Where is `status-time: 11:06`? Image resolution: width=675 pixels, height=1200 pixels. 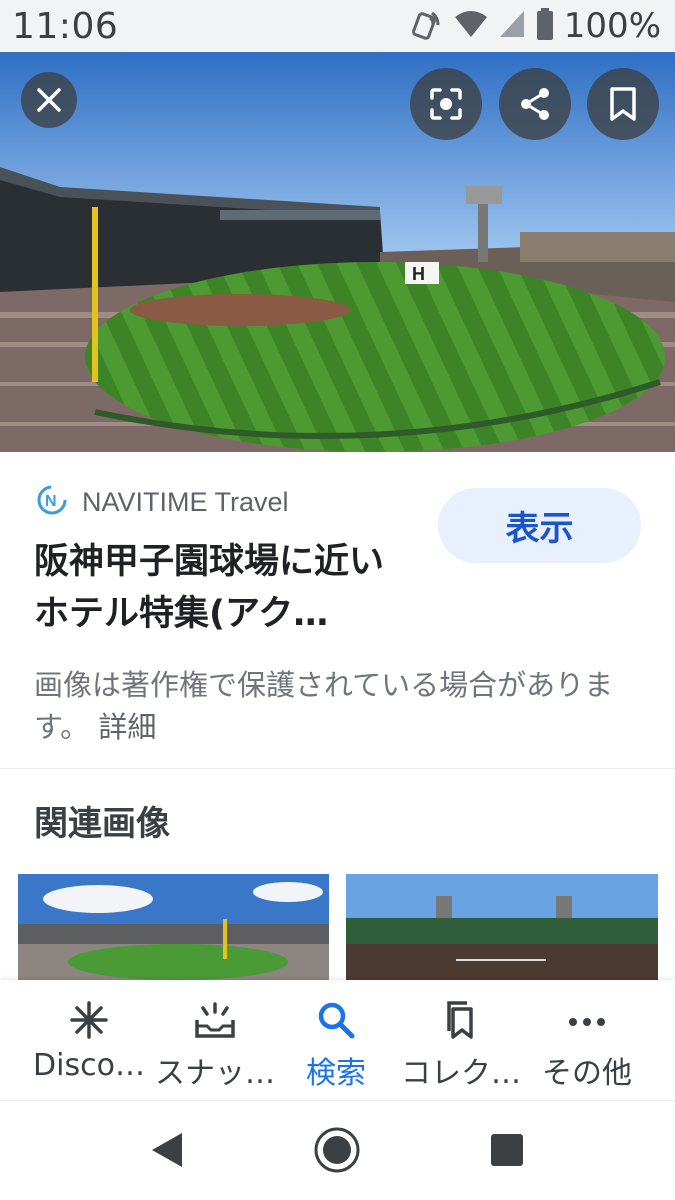
status-time: 11:06 is located at coordinates (65, 26).